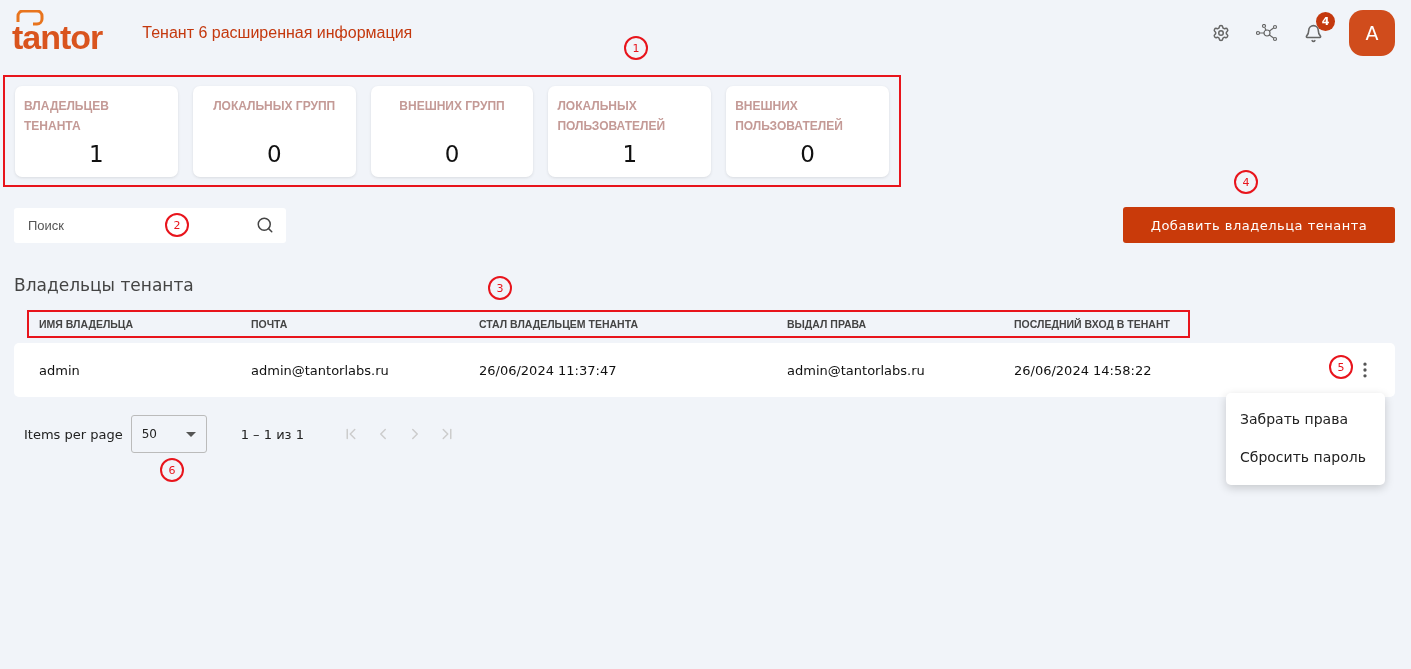 Image resolution: width=1411 pixels, height=669 pixels. I want to click on annotation-marker: 3, so click(500, 288).